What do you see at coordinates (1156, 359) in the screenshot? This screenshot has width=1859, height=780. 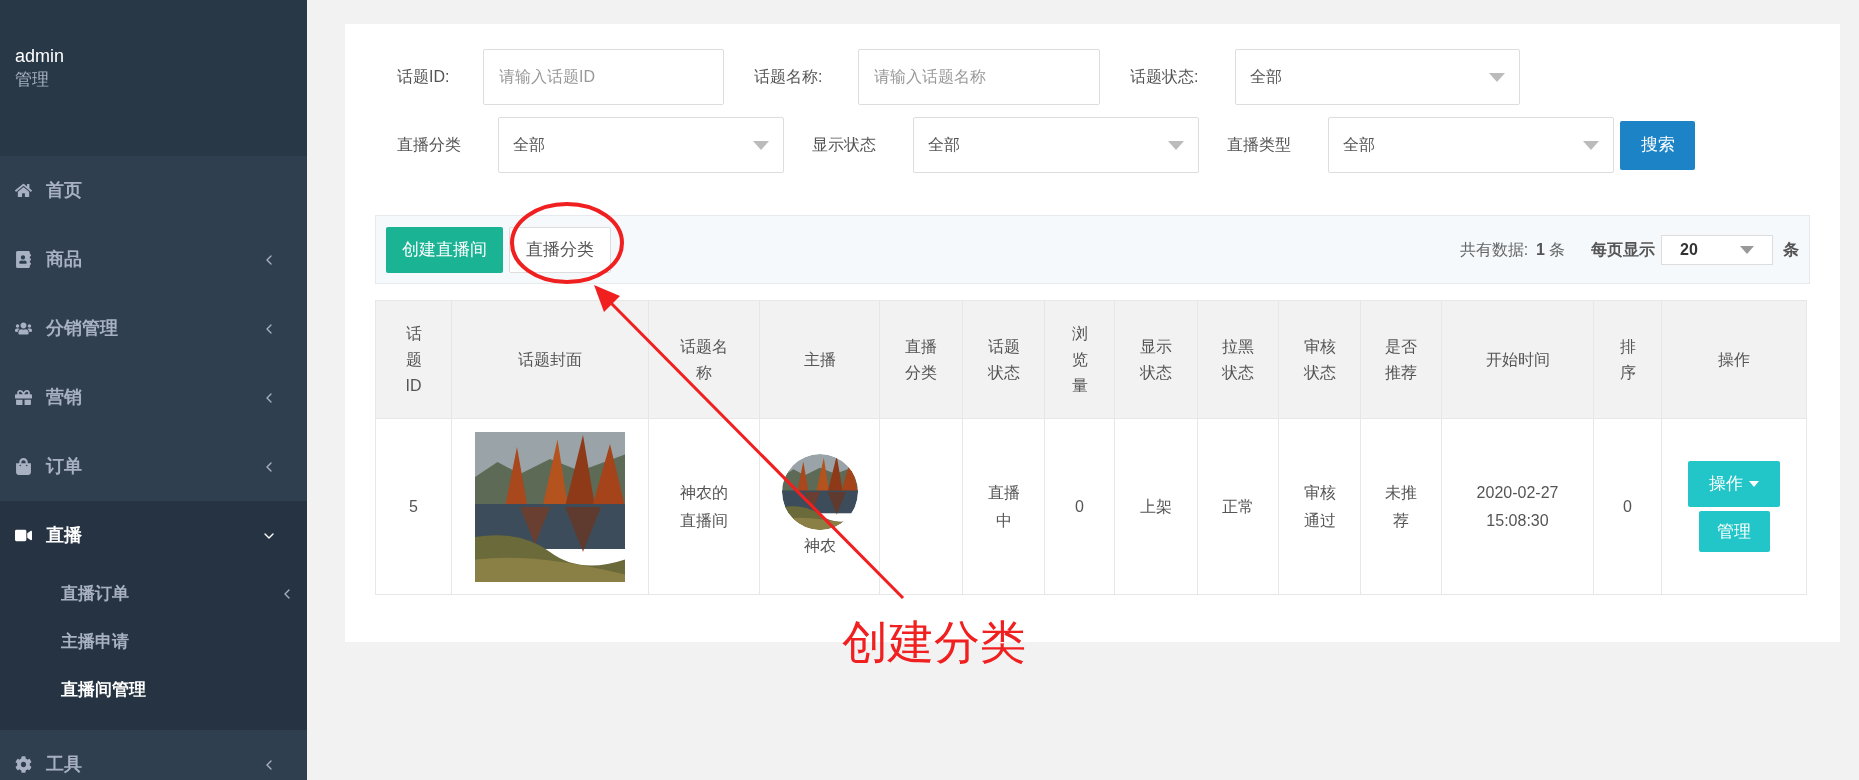 I see `column-header: 显示状态` at bounding box center [1156, 359].